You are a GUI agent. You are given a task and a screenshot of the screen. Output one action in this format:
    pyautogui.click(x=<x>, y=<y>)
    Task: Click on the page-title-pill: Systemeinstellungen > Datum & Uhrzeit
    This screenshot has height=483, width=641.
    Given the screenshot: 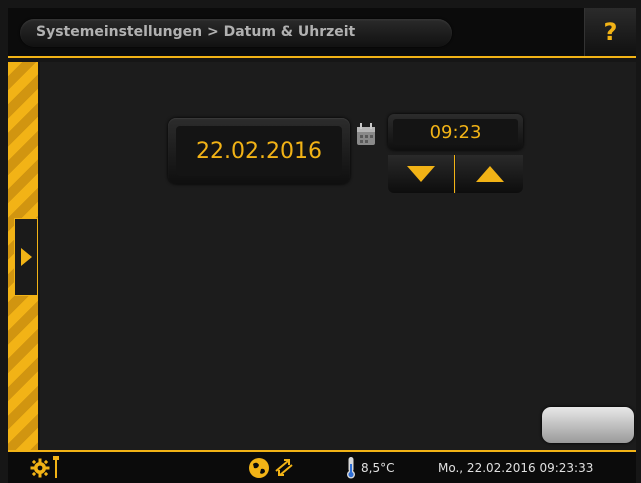 What is the action you would take?
    pyautogui.click(x=236, y=33)
    